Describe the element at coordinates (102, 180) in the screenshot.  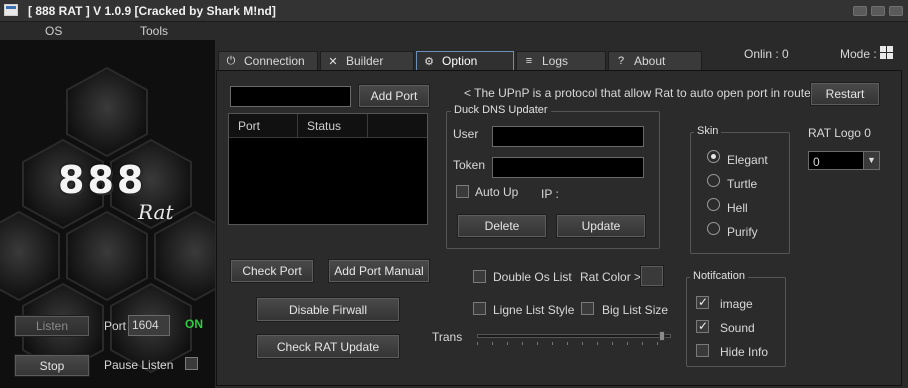
I see `logo-888: 888` at that location.